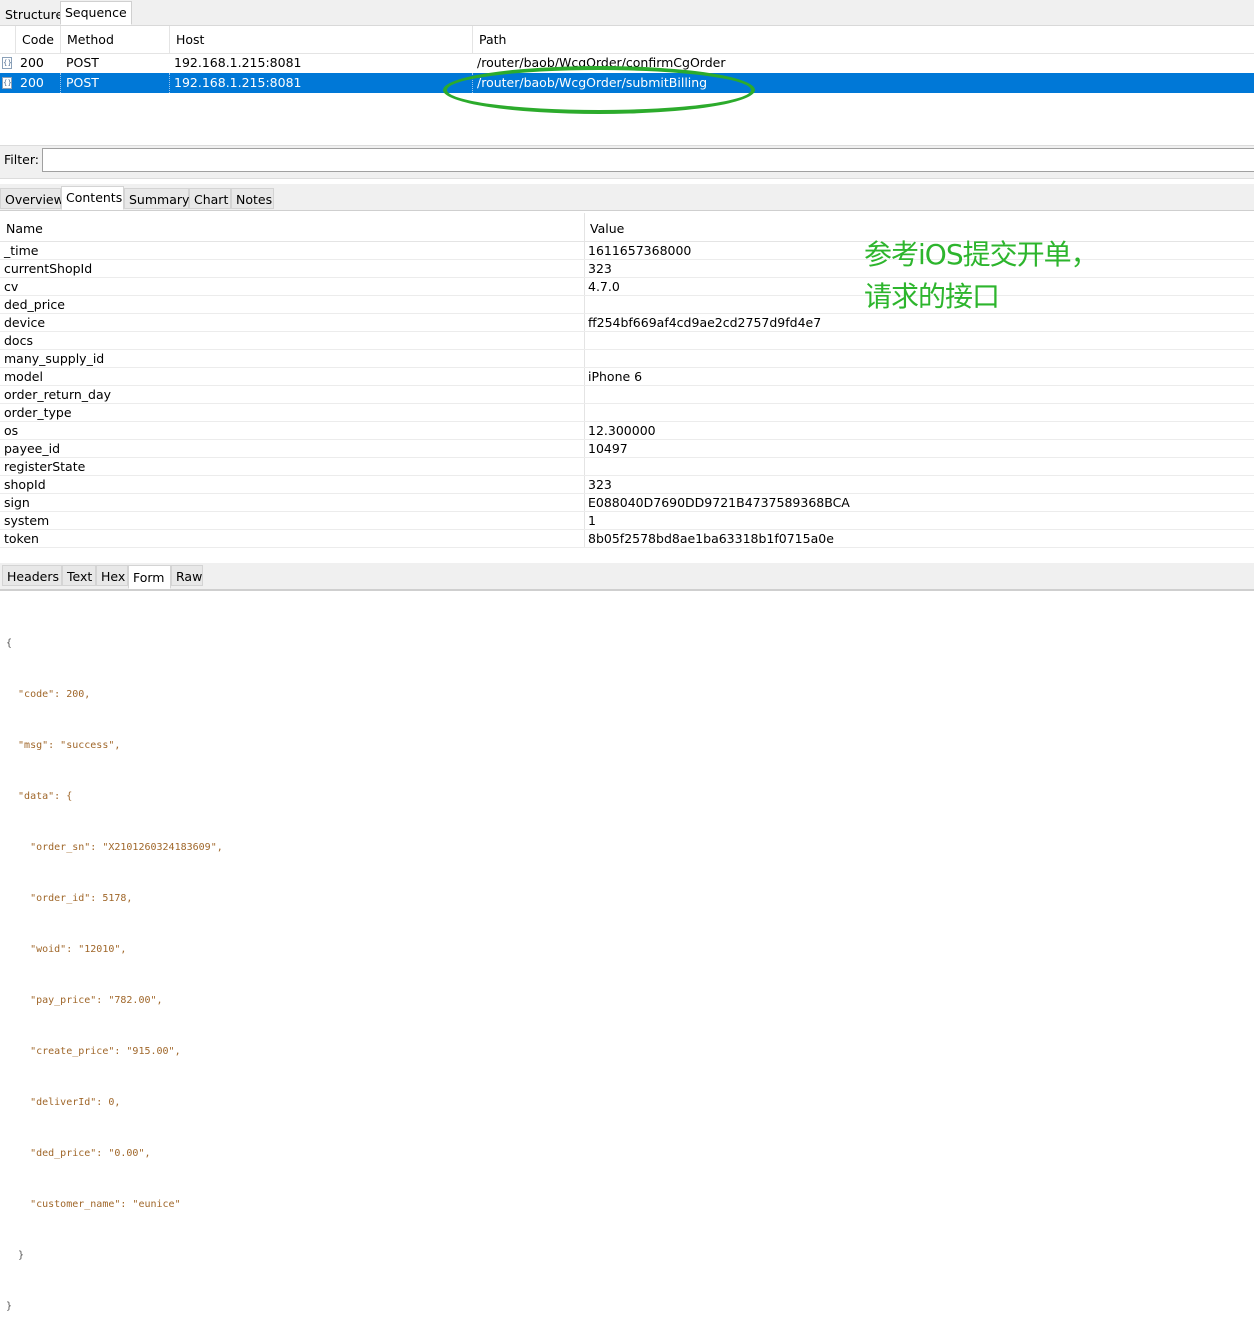 Image resolution: width=1254 pixels, height=1332 pixels. What do you see at coordinates (321, 39) in the screenshot?
I see `column-header-host: Host` at bounding box center [321, 39].